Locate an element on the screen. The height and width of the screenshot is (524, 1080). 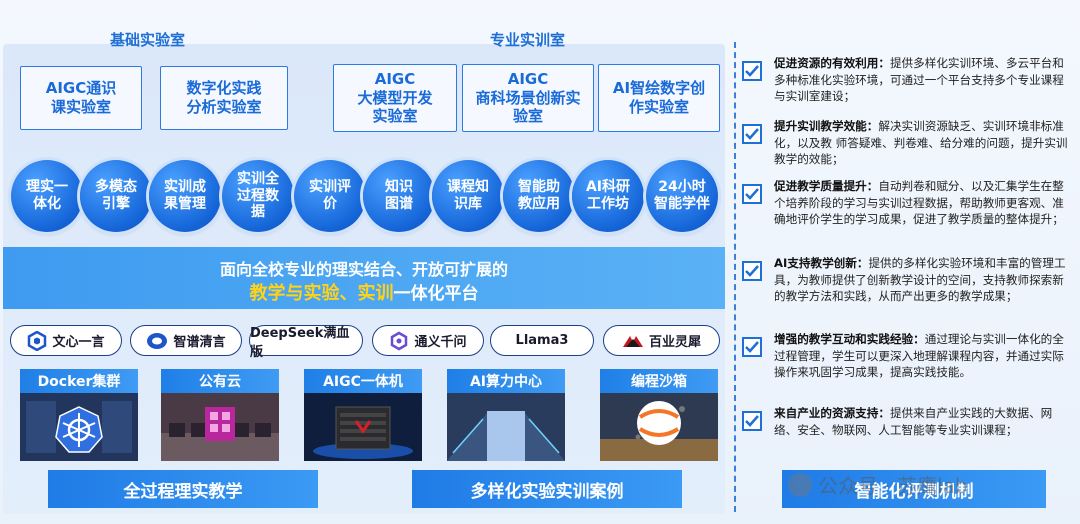
infra-docker: Docker集群 is located at coordinates (79, 415).